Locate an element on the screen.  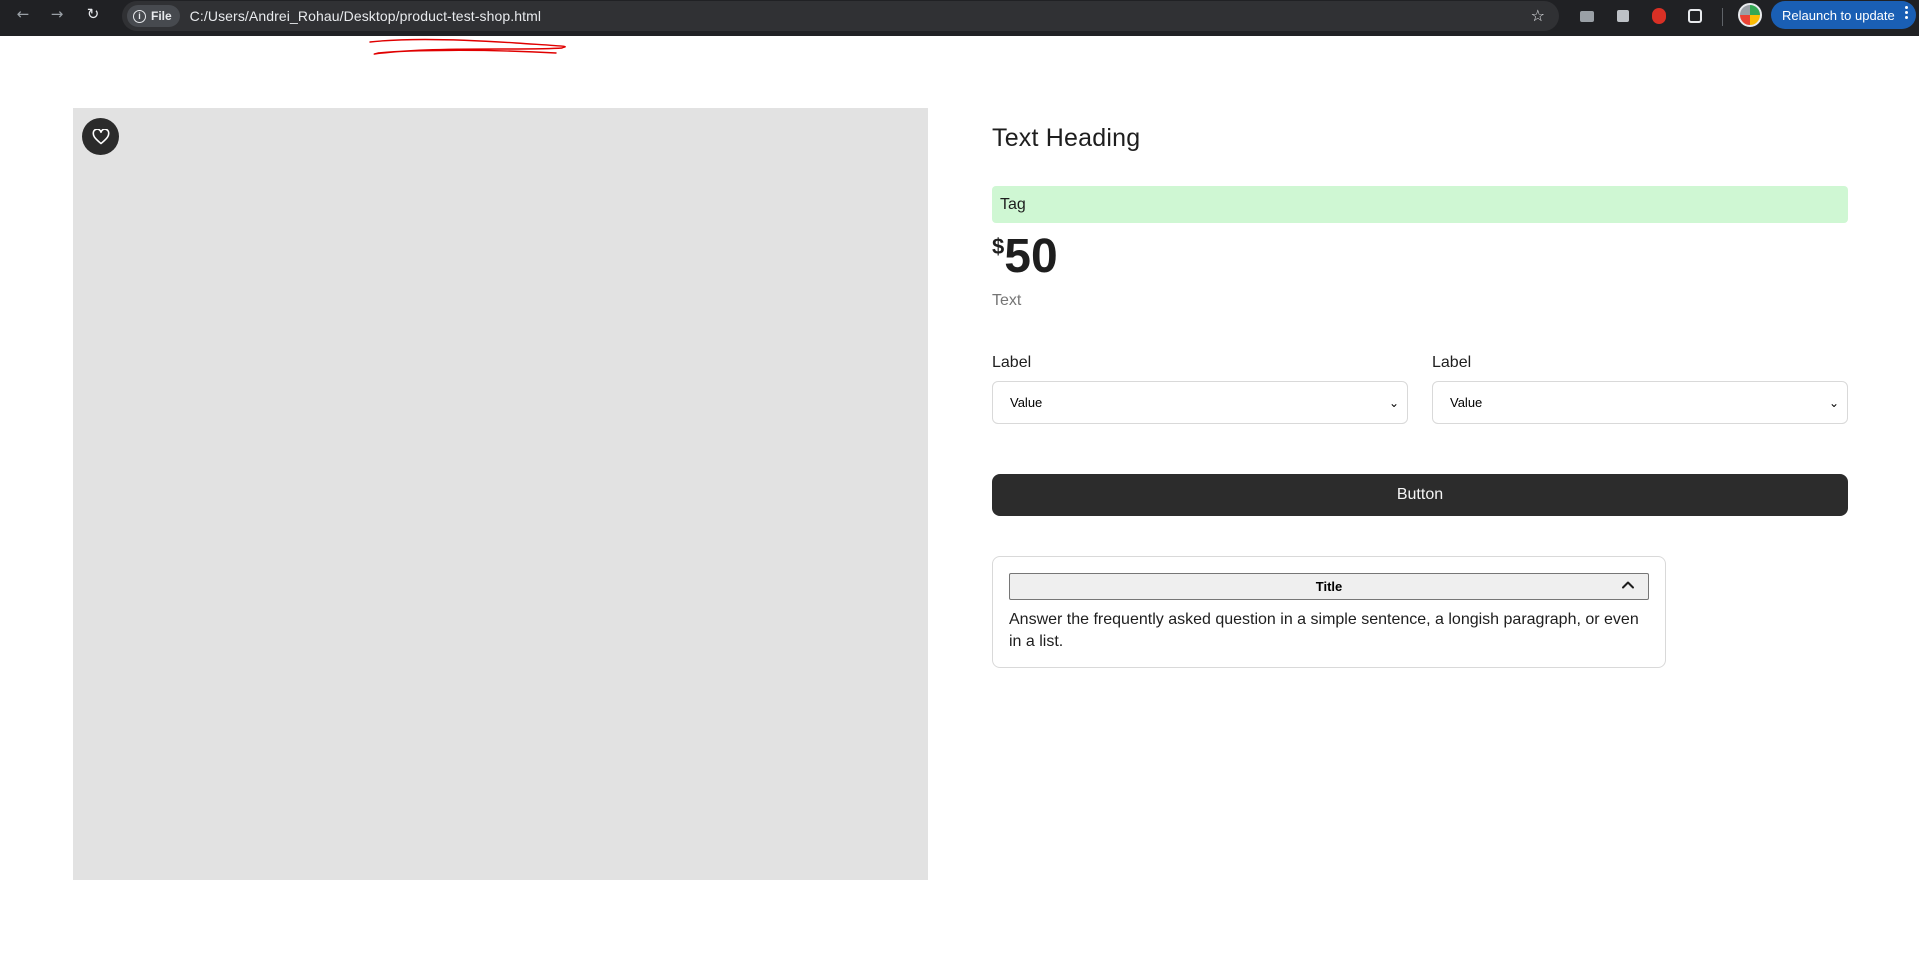
stop-extension-icon is located at coordinates (1659, 16).